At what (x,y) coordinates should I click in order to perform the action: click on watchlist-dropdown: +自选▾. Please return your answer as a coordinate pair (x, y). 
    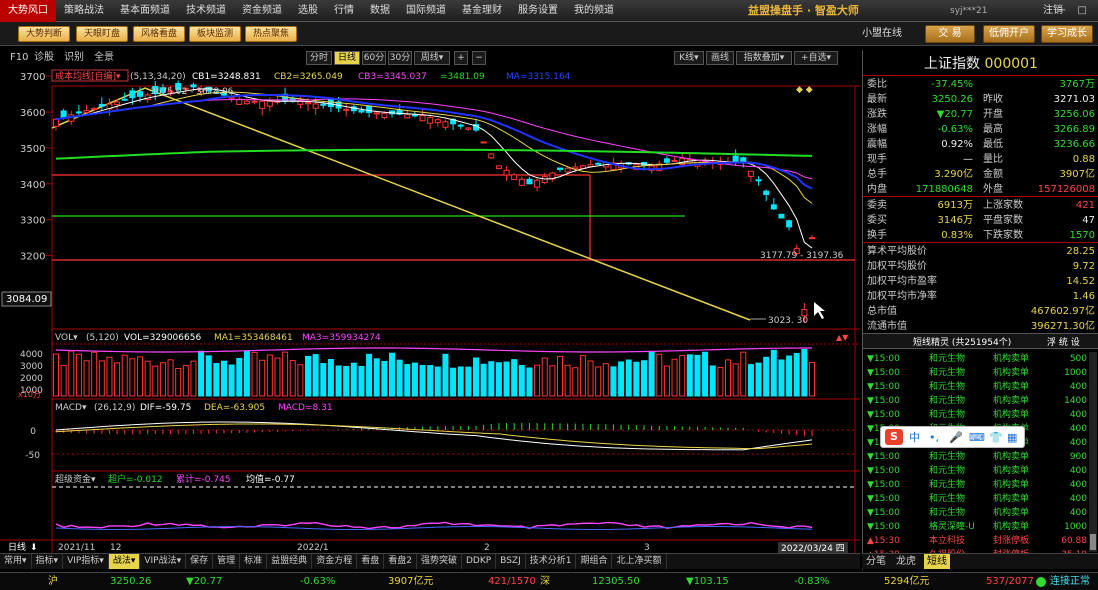
    Looking at the image, I should click on (816, 58).